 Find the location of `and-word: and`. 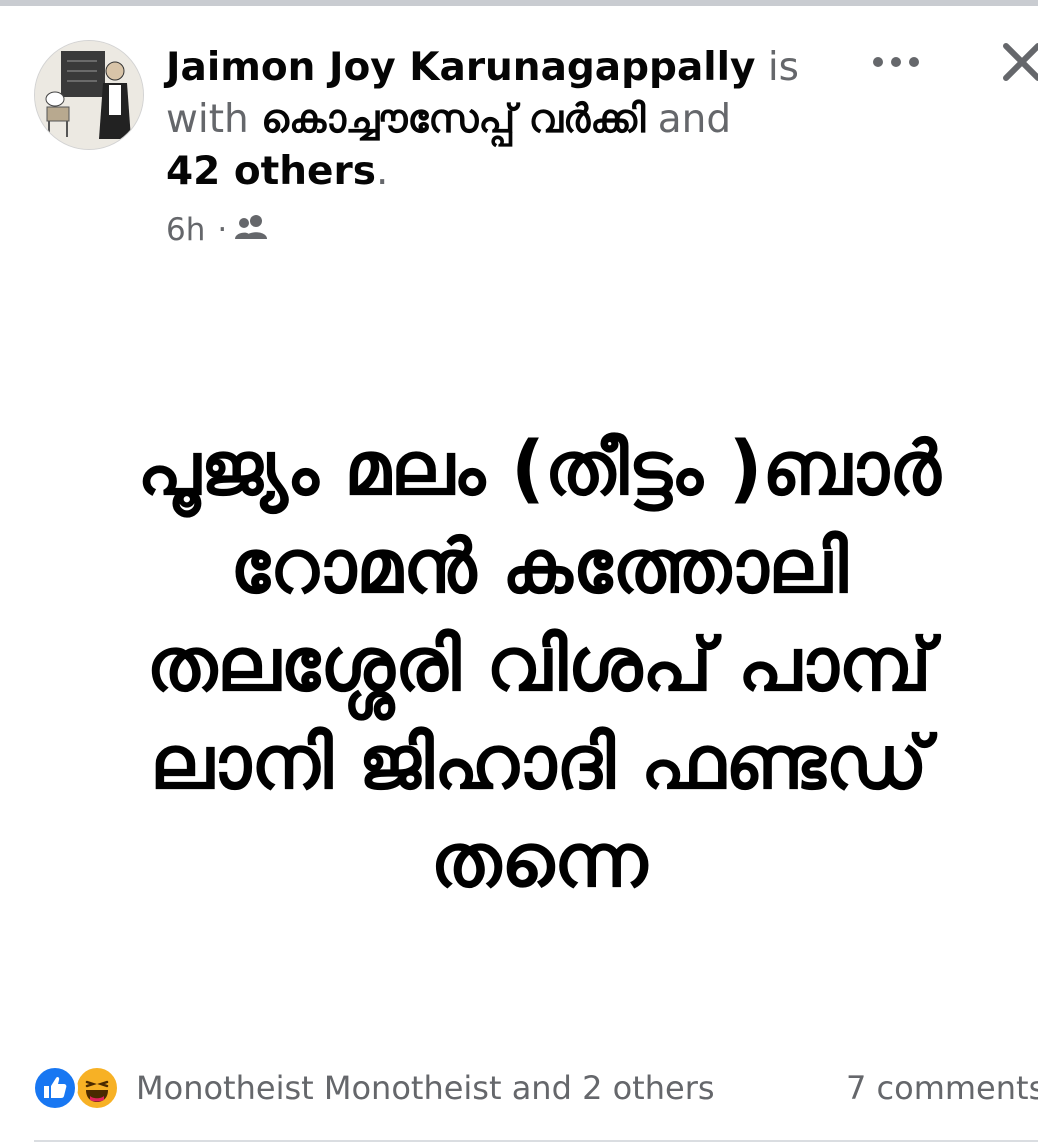

and-word: and is located at coordinates (688, 119).